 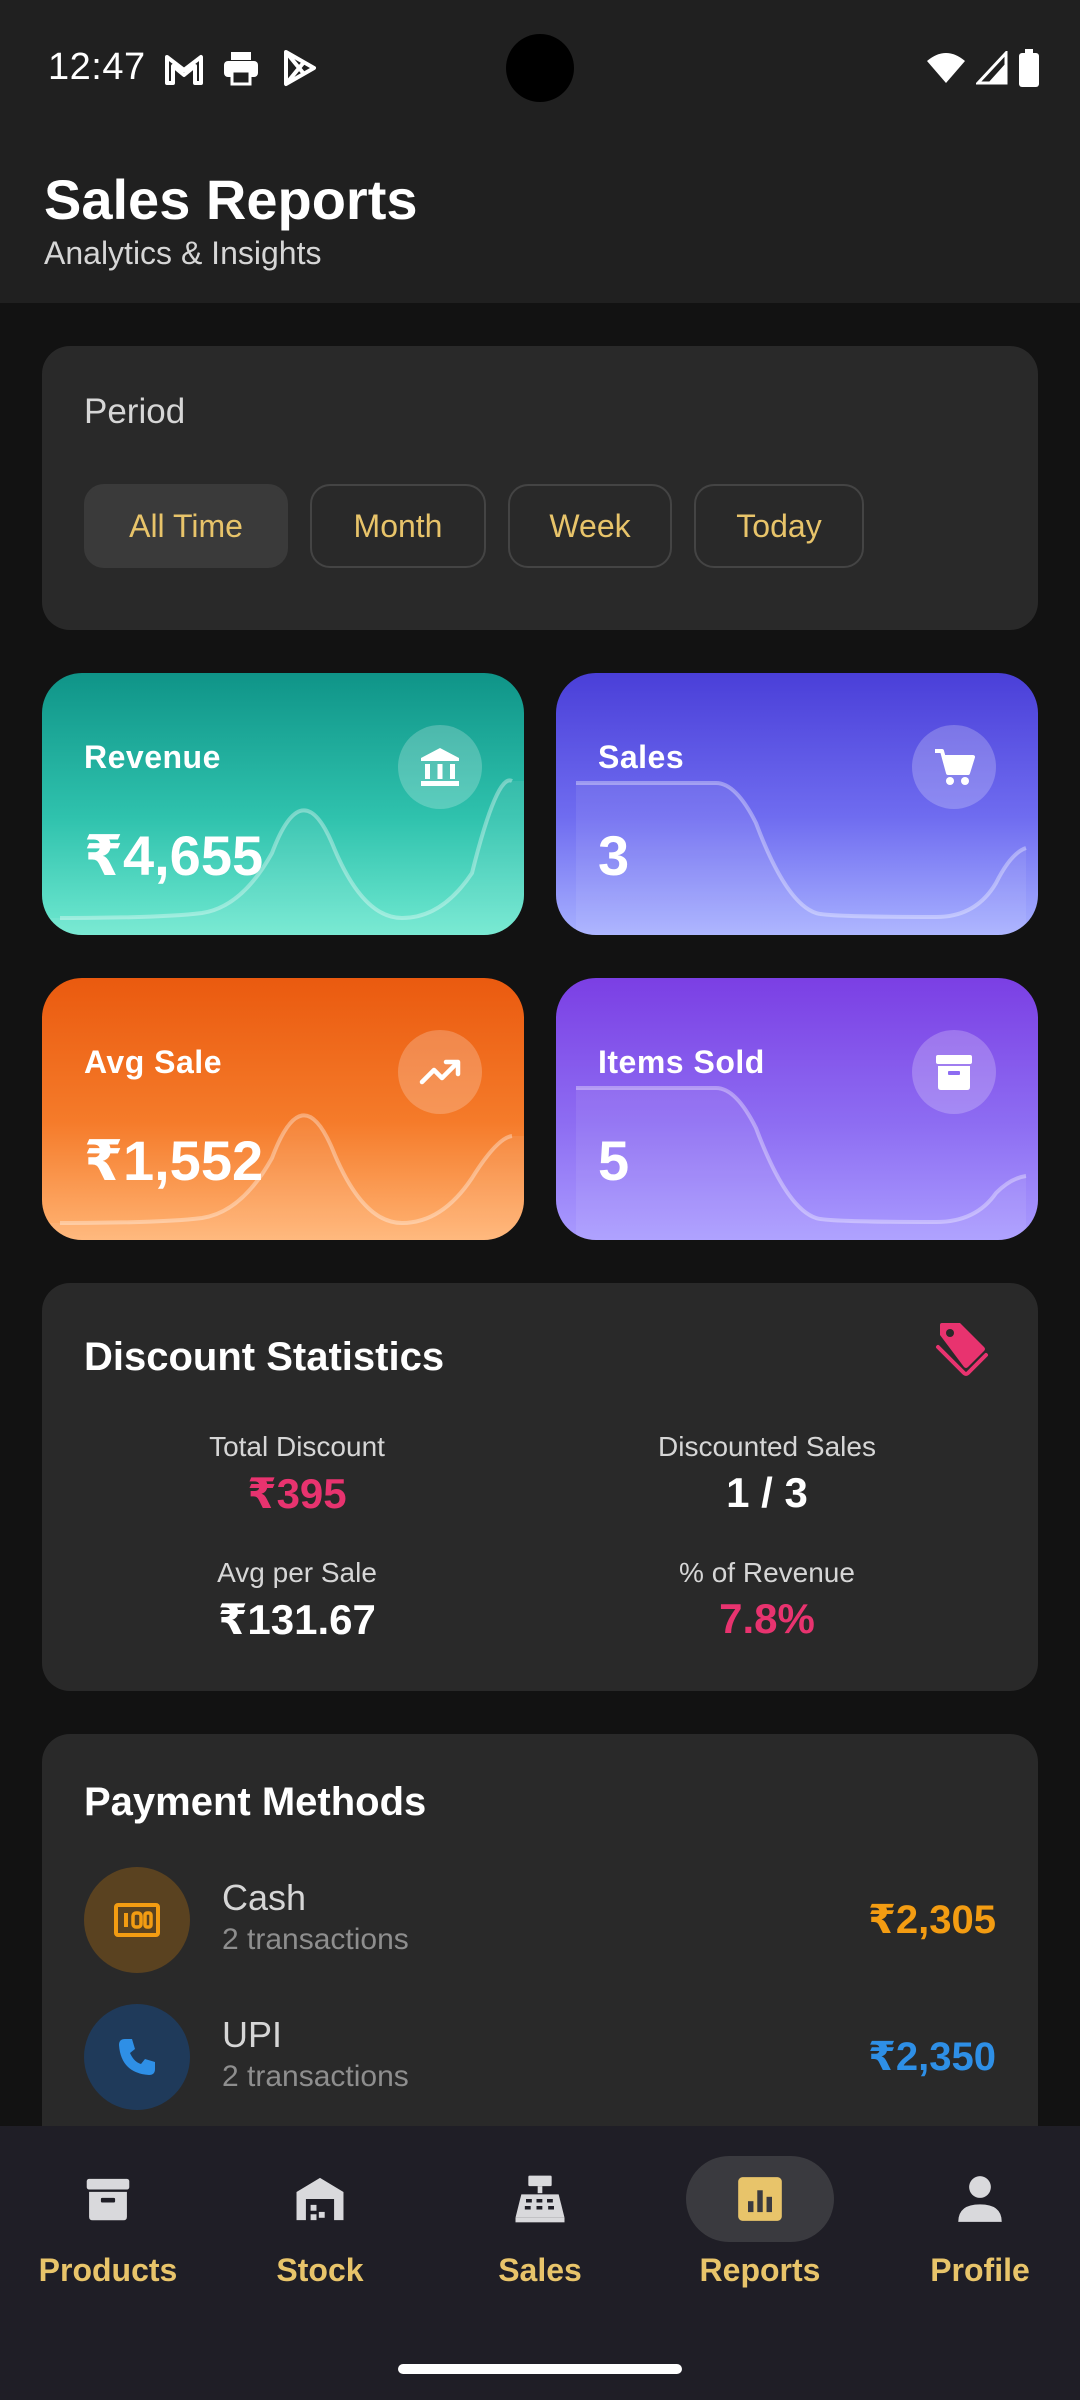 I want to click on price-tag-icon, so click(x=962, y=1355).